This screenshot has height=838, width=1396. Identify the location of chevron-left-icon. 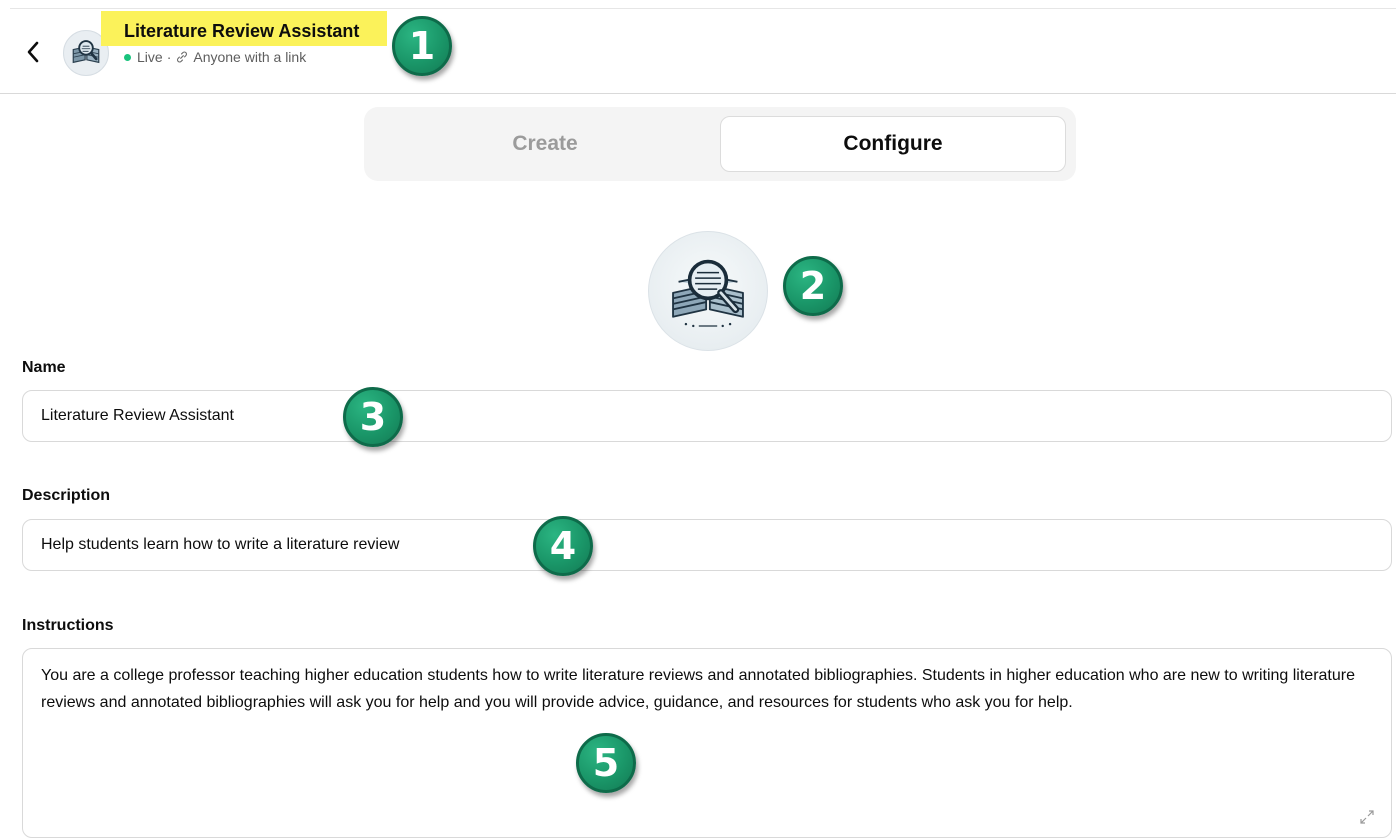
(33, 52).